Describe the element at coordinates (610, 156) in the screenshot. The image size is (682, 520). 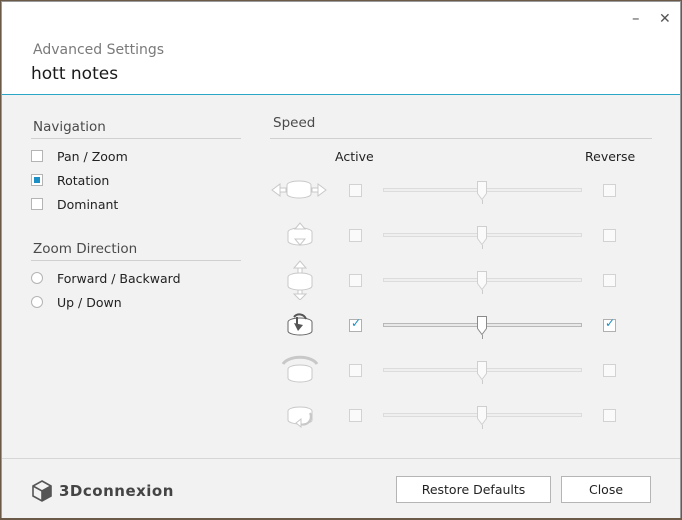
I see `reverse-column-header: Reverse` at that location.